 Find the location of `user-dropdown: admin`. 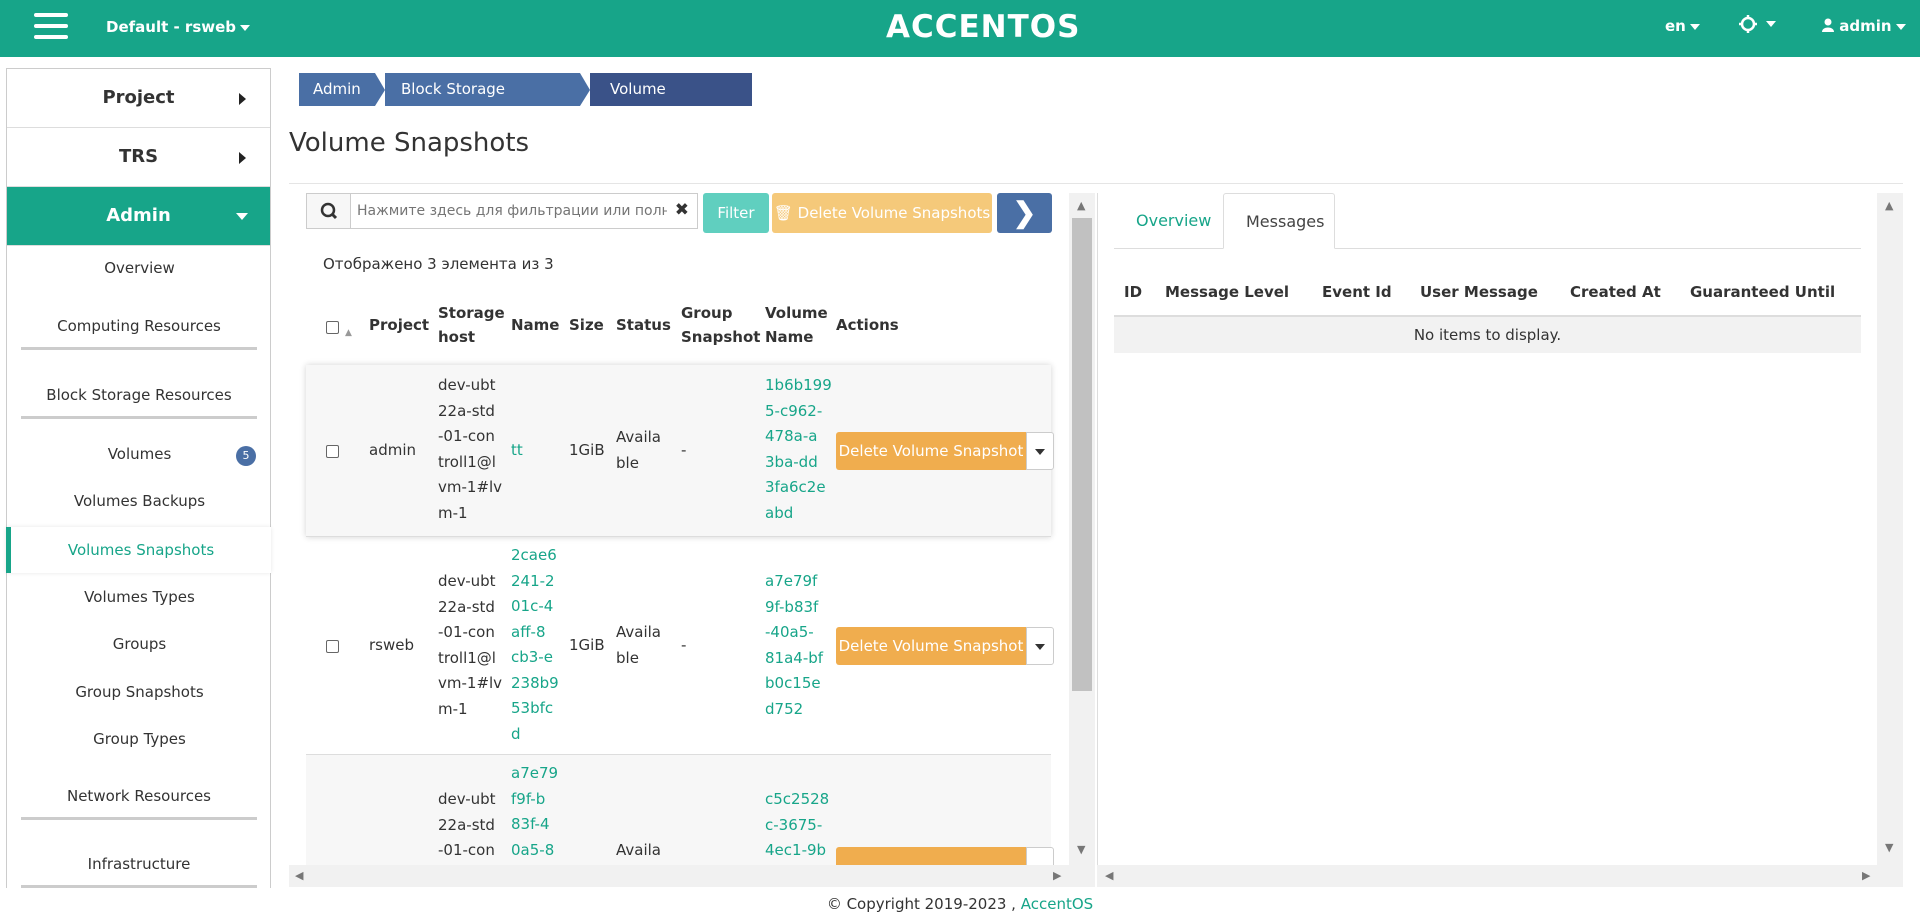

user-dropdown: admin is located at coordinates (1864, 26).